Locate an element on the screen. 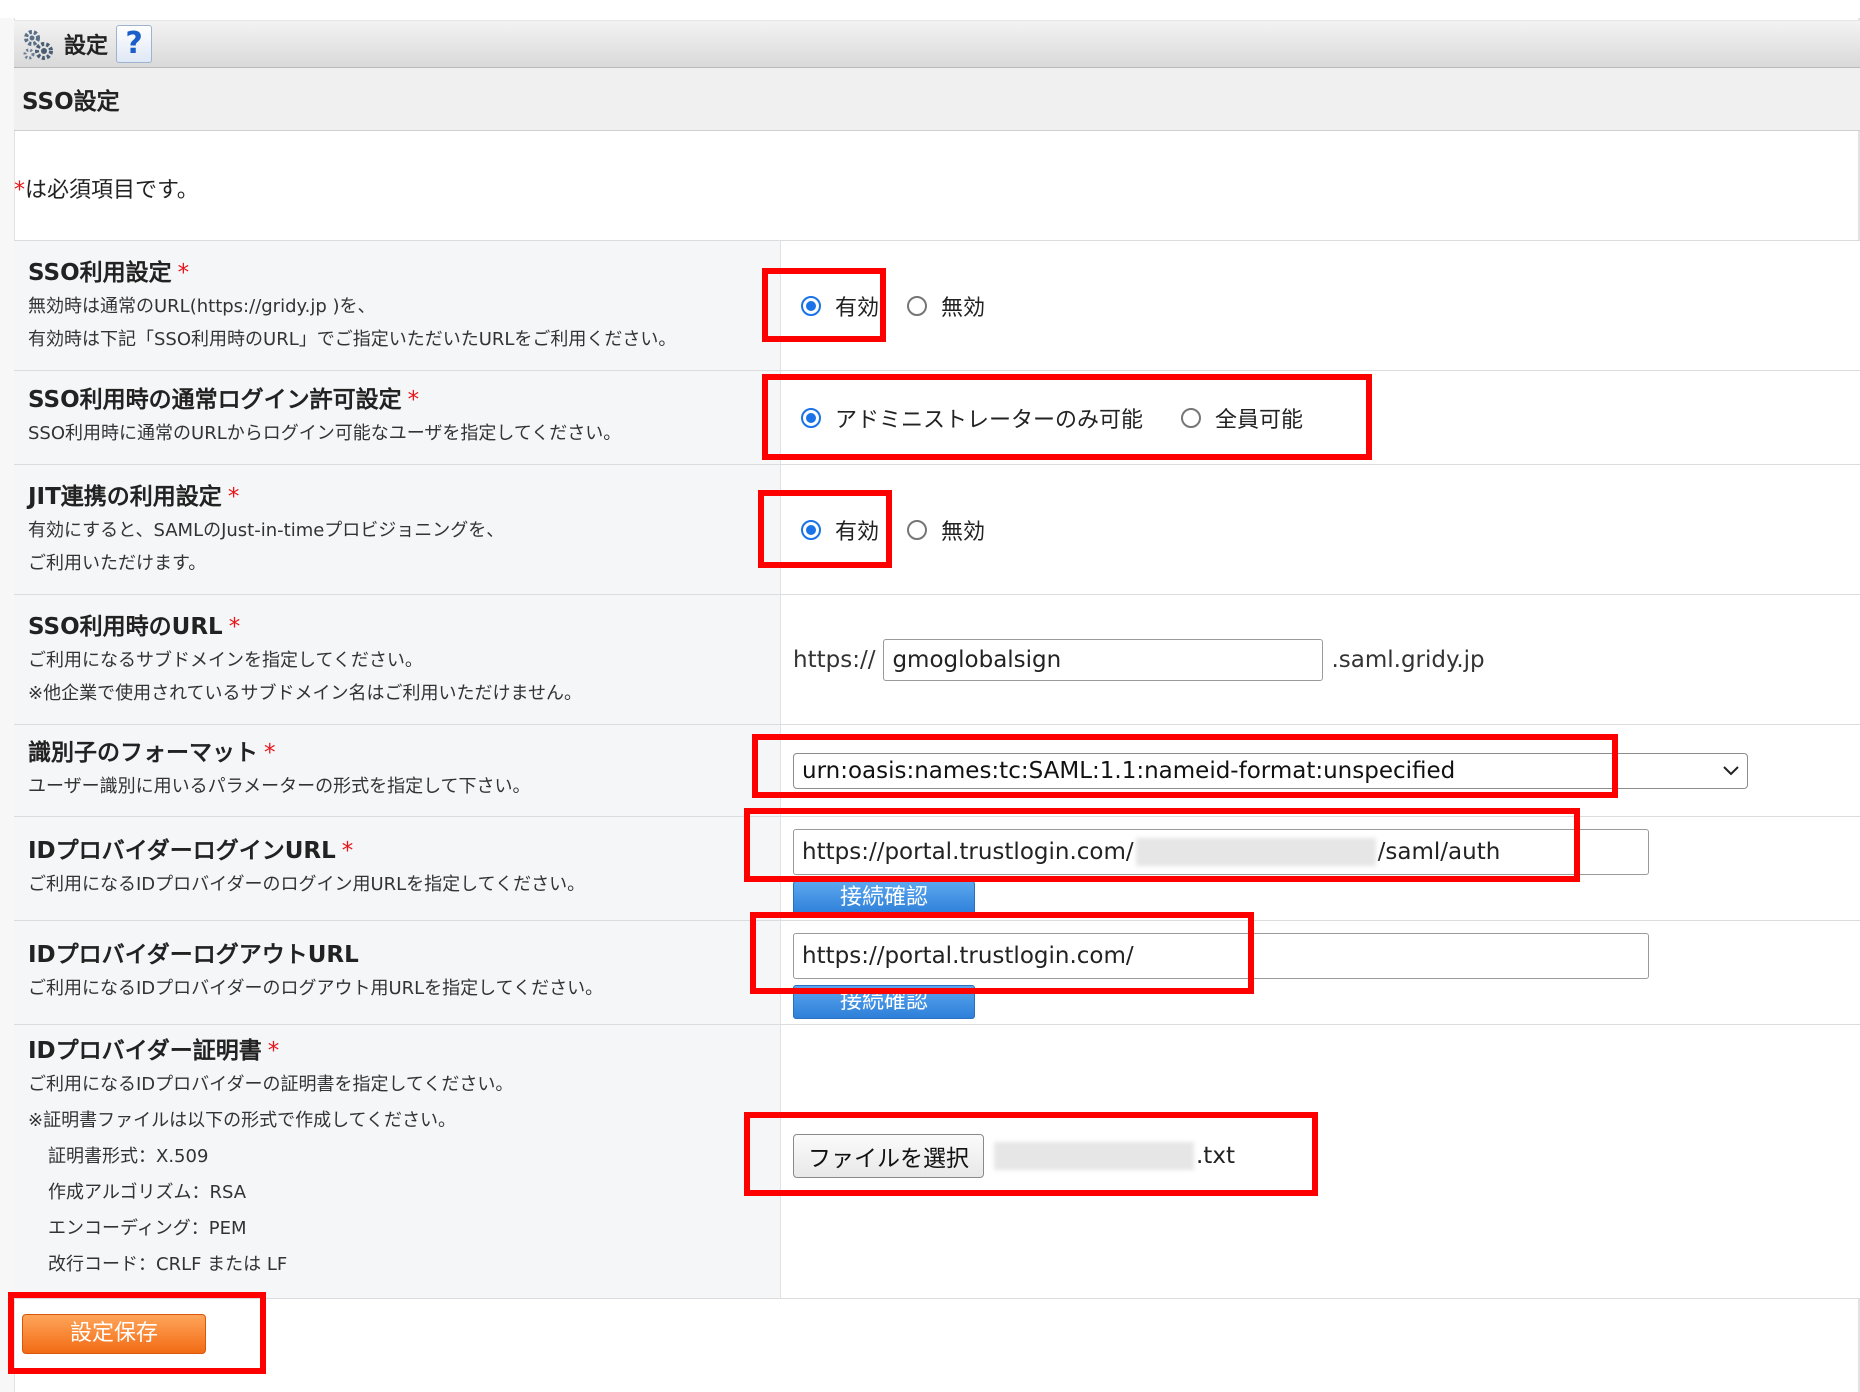 The image size is (1860, 1392). field-description: ユーザー識別に用いるパラメーターの形式を指定して下さい。 is located at coordinates (279, 786).